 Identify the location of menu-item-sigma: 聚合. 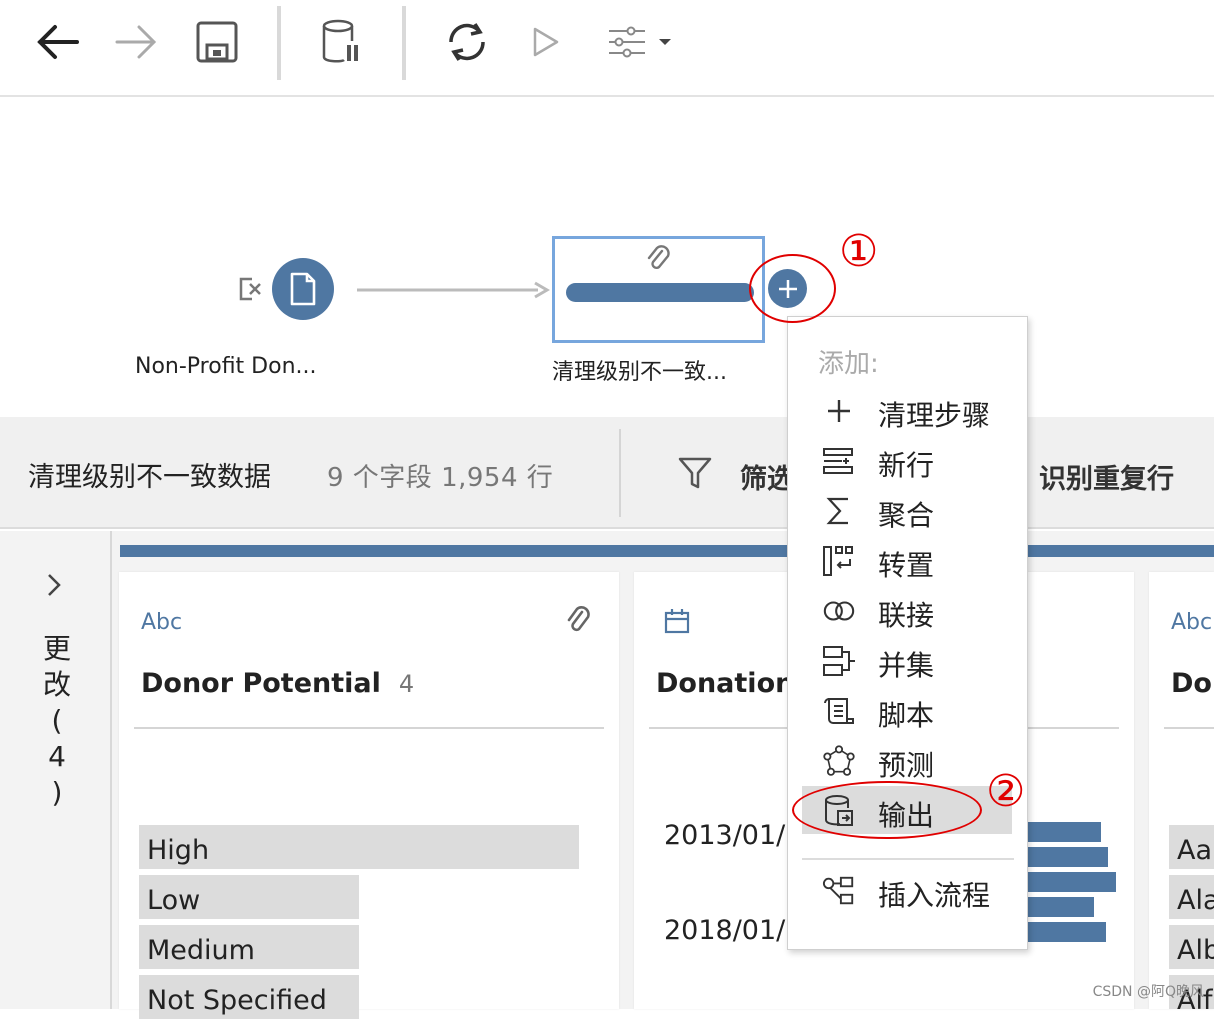
(907, 510).